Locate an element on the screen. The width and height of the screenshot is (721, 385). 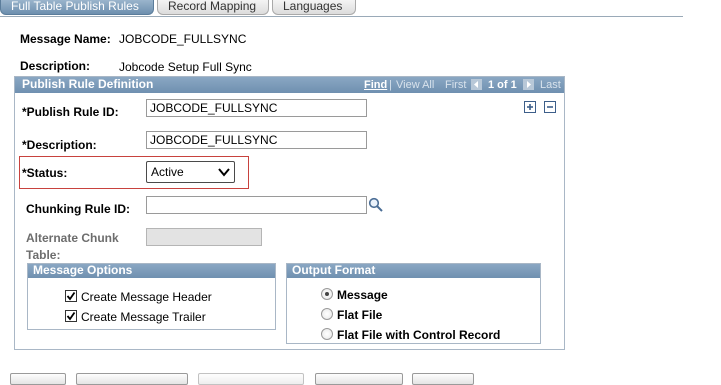
message-options-title: Message Options is located at coordinates (151, 271).